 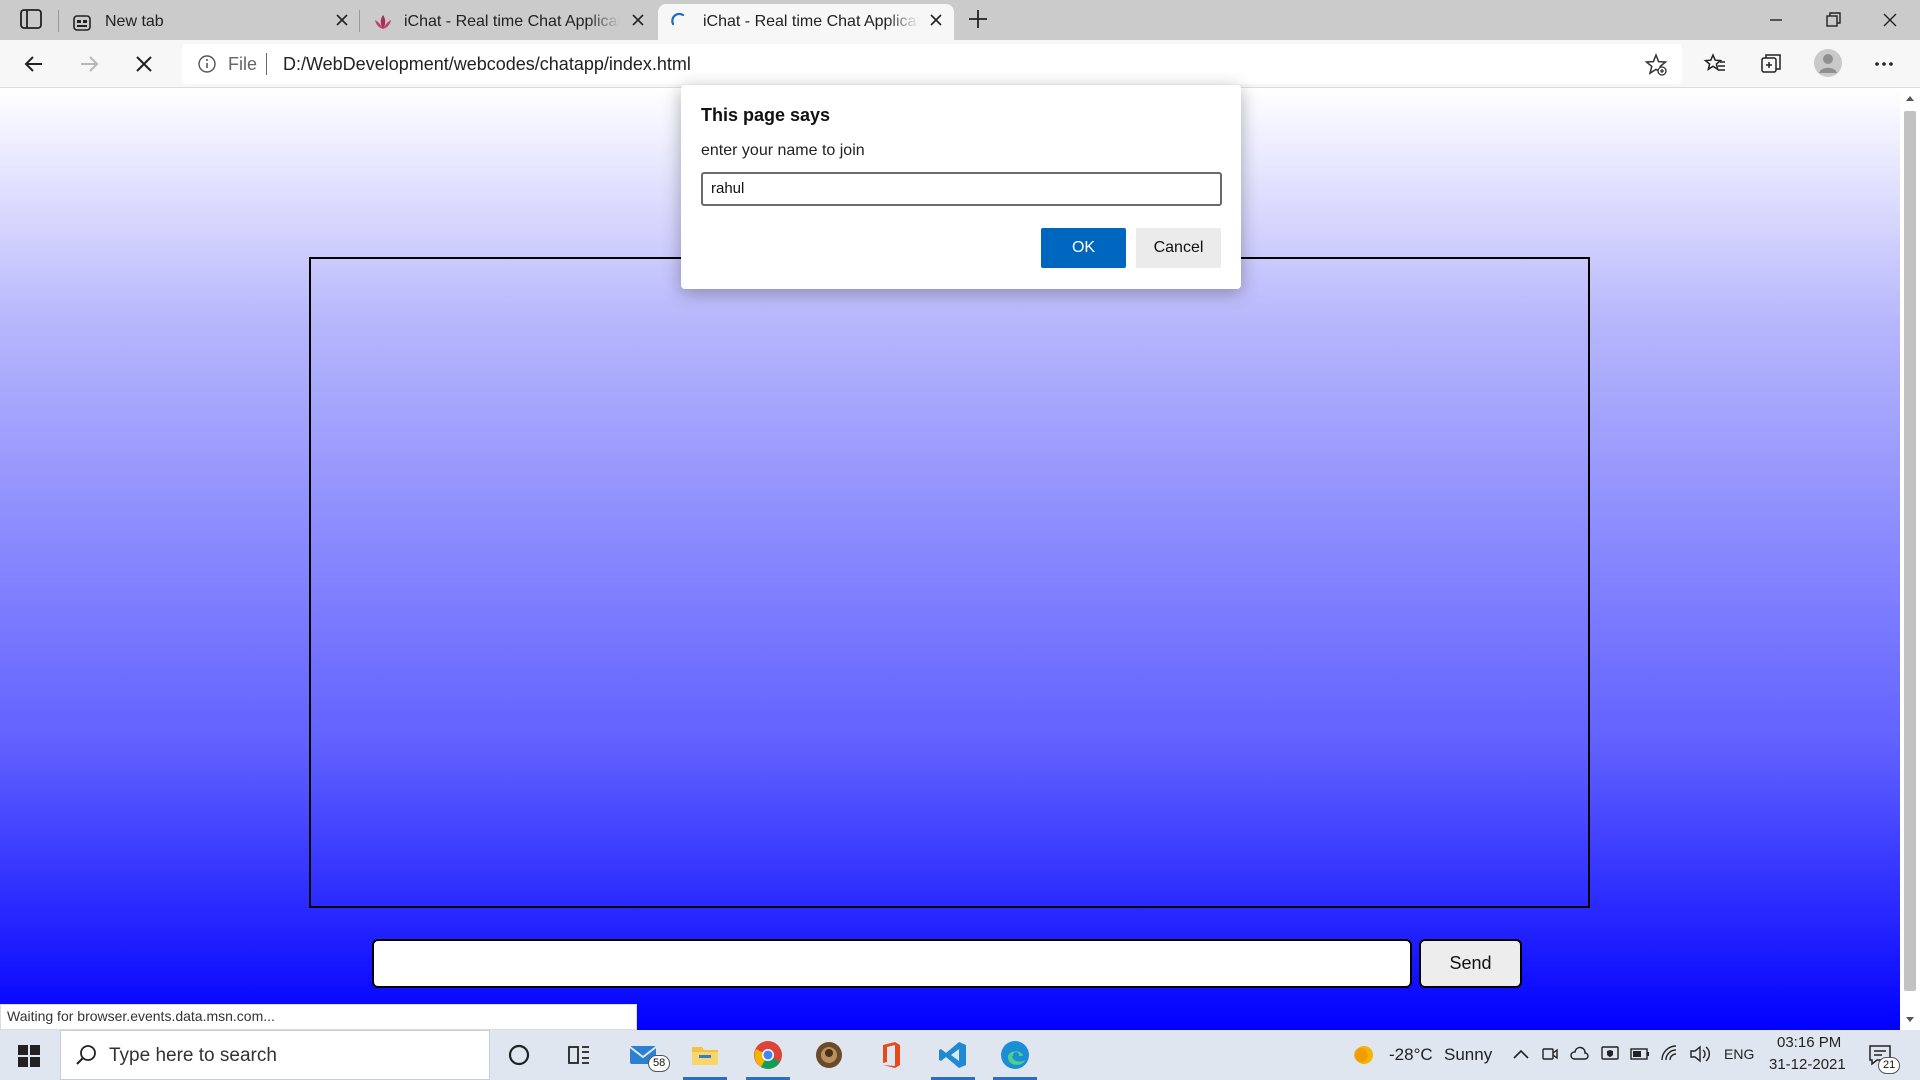 I want to click on input-language: ENG, so click(x=1739, y=1054).